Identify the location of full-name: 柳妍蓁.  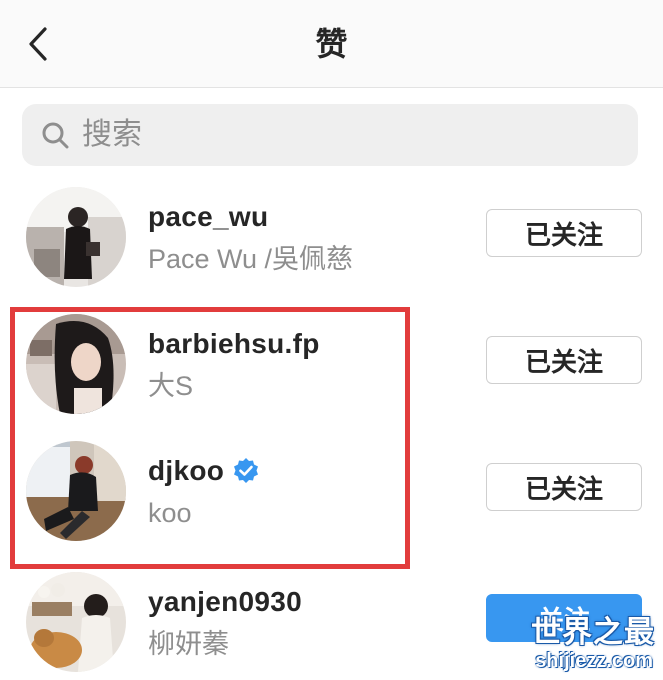
(188, 644).